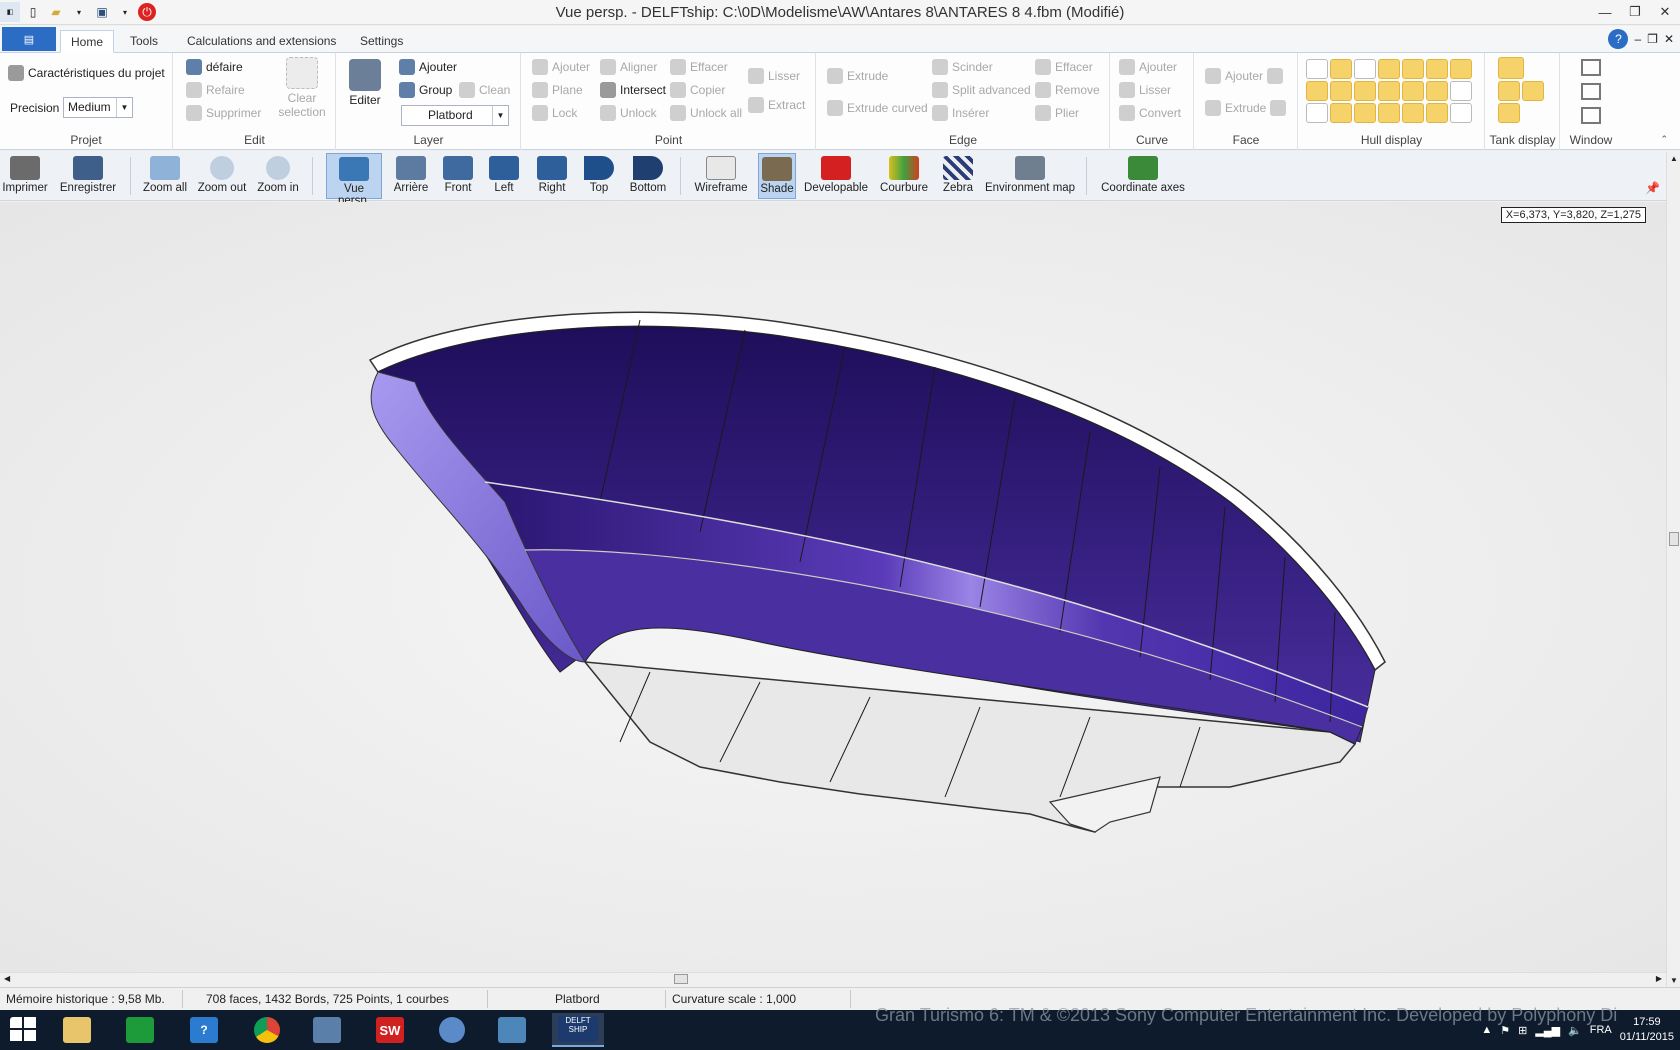  What do you see at coordinates (1365, 91) in the screenshot?
I see `markers-icon` at bounding box center [1365, 91].